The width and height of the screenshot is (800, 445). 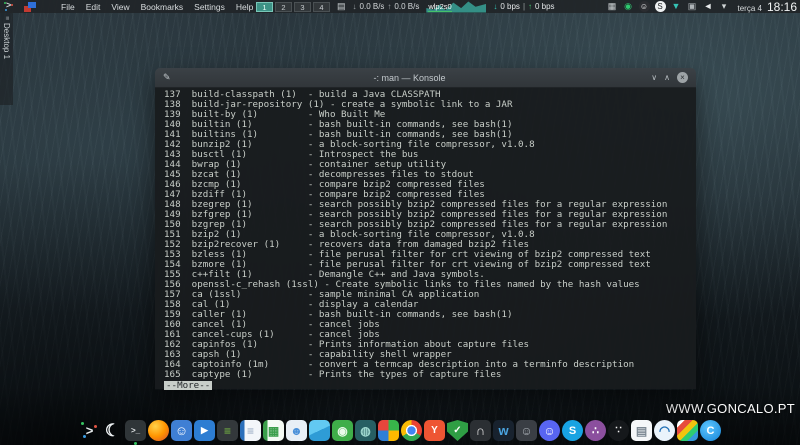 What do you see at coordinates (654, 77) in the screenshot?
I see `minimize-button: ∨` at bounding box center [654, 77].